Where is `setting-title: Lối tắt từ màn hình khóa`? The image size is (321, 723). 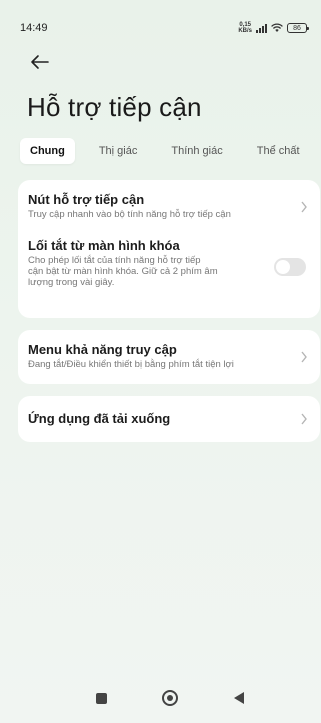
setting-title: Lối tắt từ màn hình khóa is located at coordinates (104, 245).